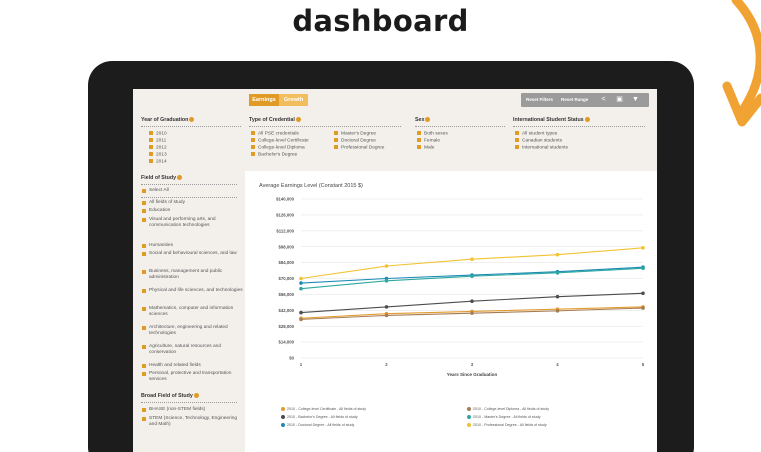 This screenshot has height=452, width=761. What do you see at coordinates (280, 141) in the screenshot?
I see `credential-option: College-level Certificate` at bounding box center [280, 141].